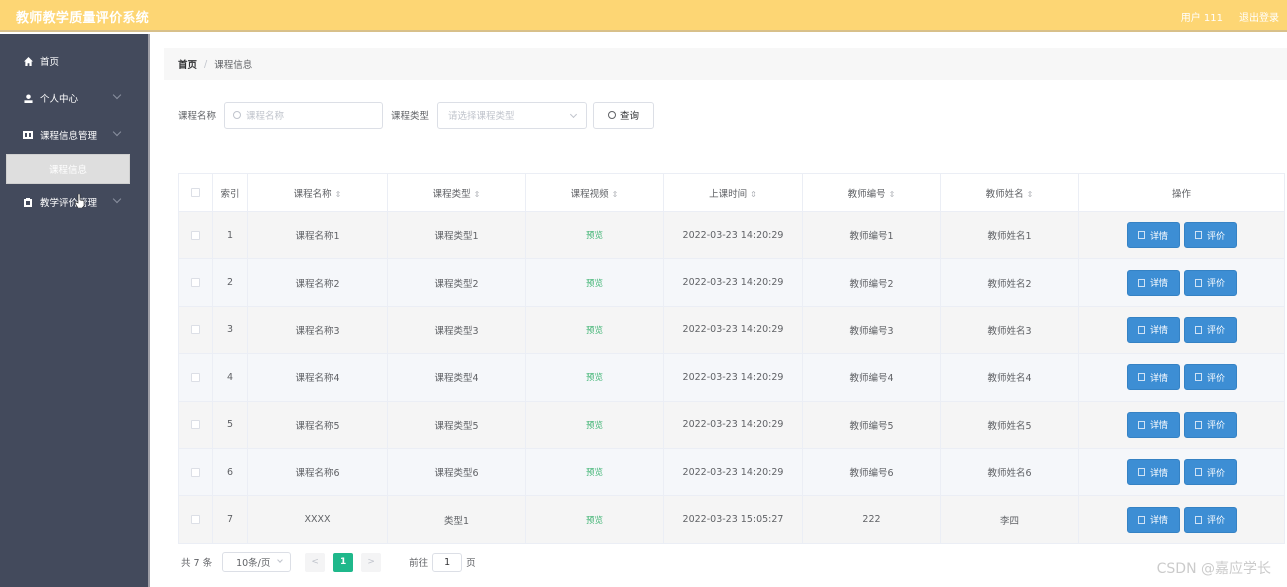 The image size is (1287, 587). I want to click on cell-course-type: 课程类型1, so click(456, 235).